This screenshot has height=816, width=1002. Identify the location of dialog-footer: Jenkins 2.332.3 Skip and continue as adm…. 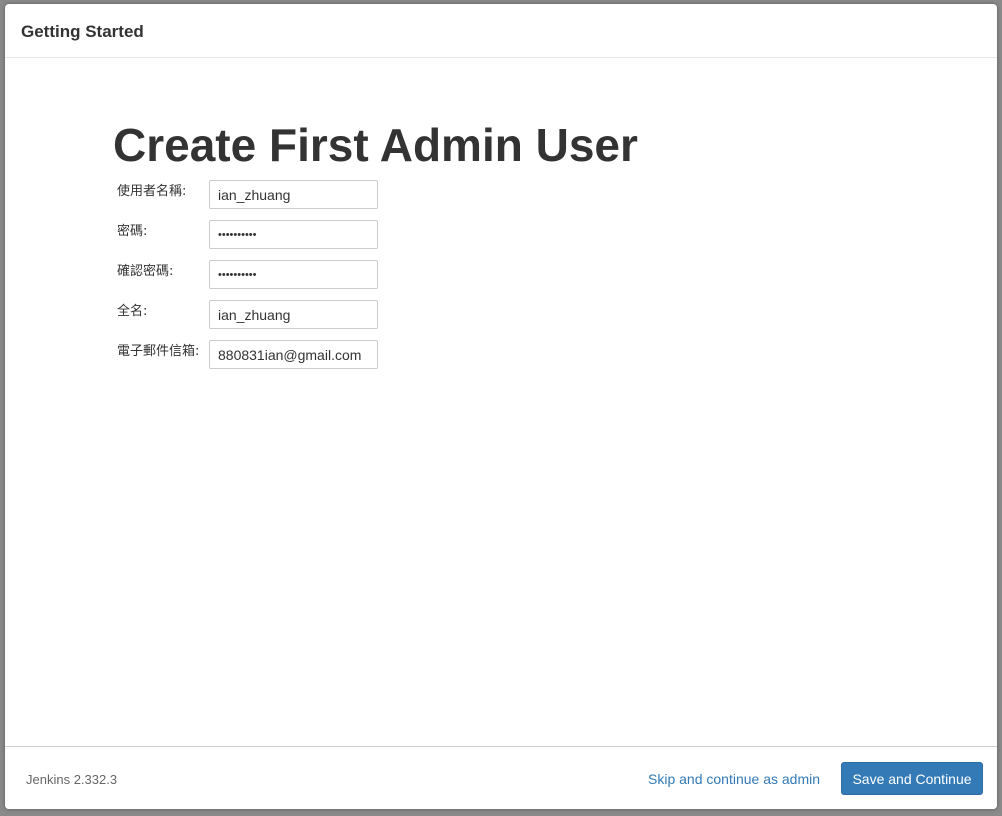
(501, 777).